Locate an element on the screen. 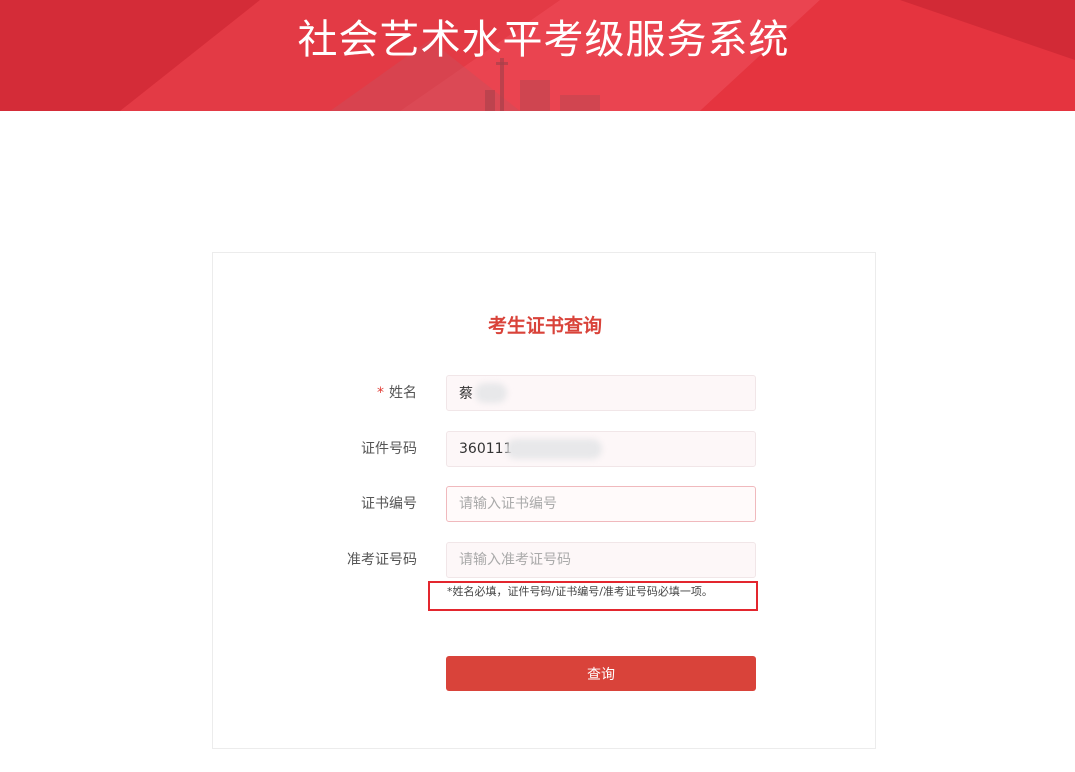 The image size is (1075, 772). certificate-number-input is located at coordinates (601, 504).